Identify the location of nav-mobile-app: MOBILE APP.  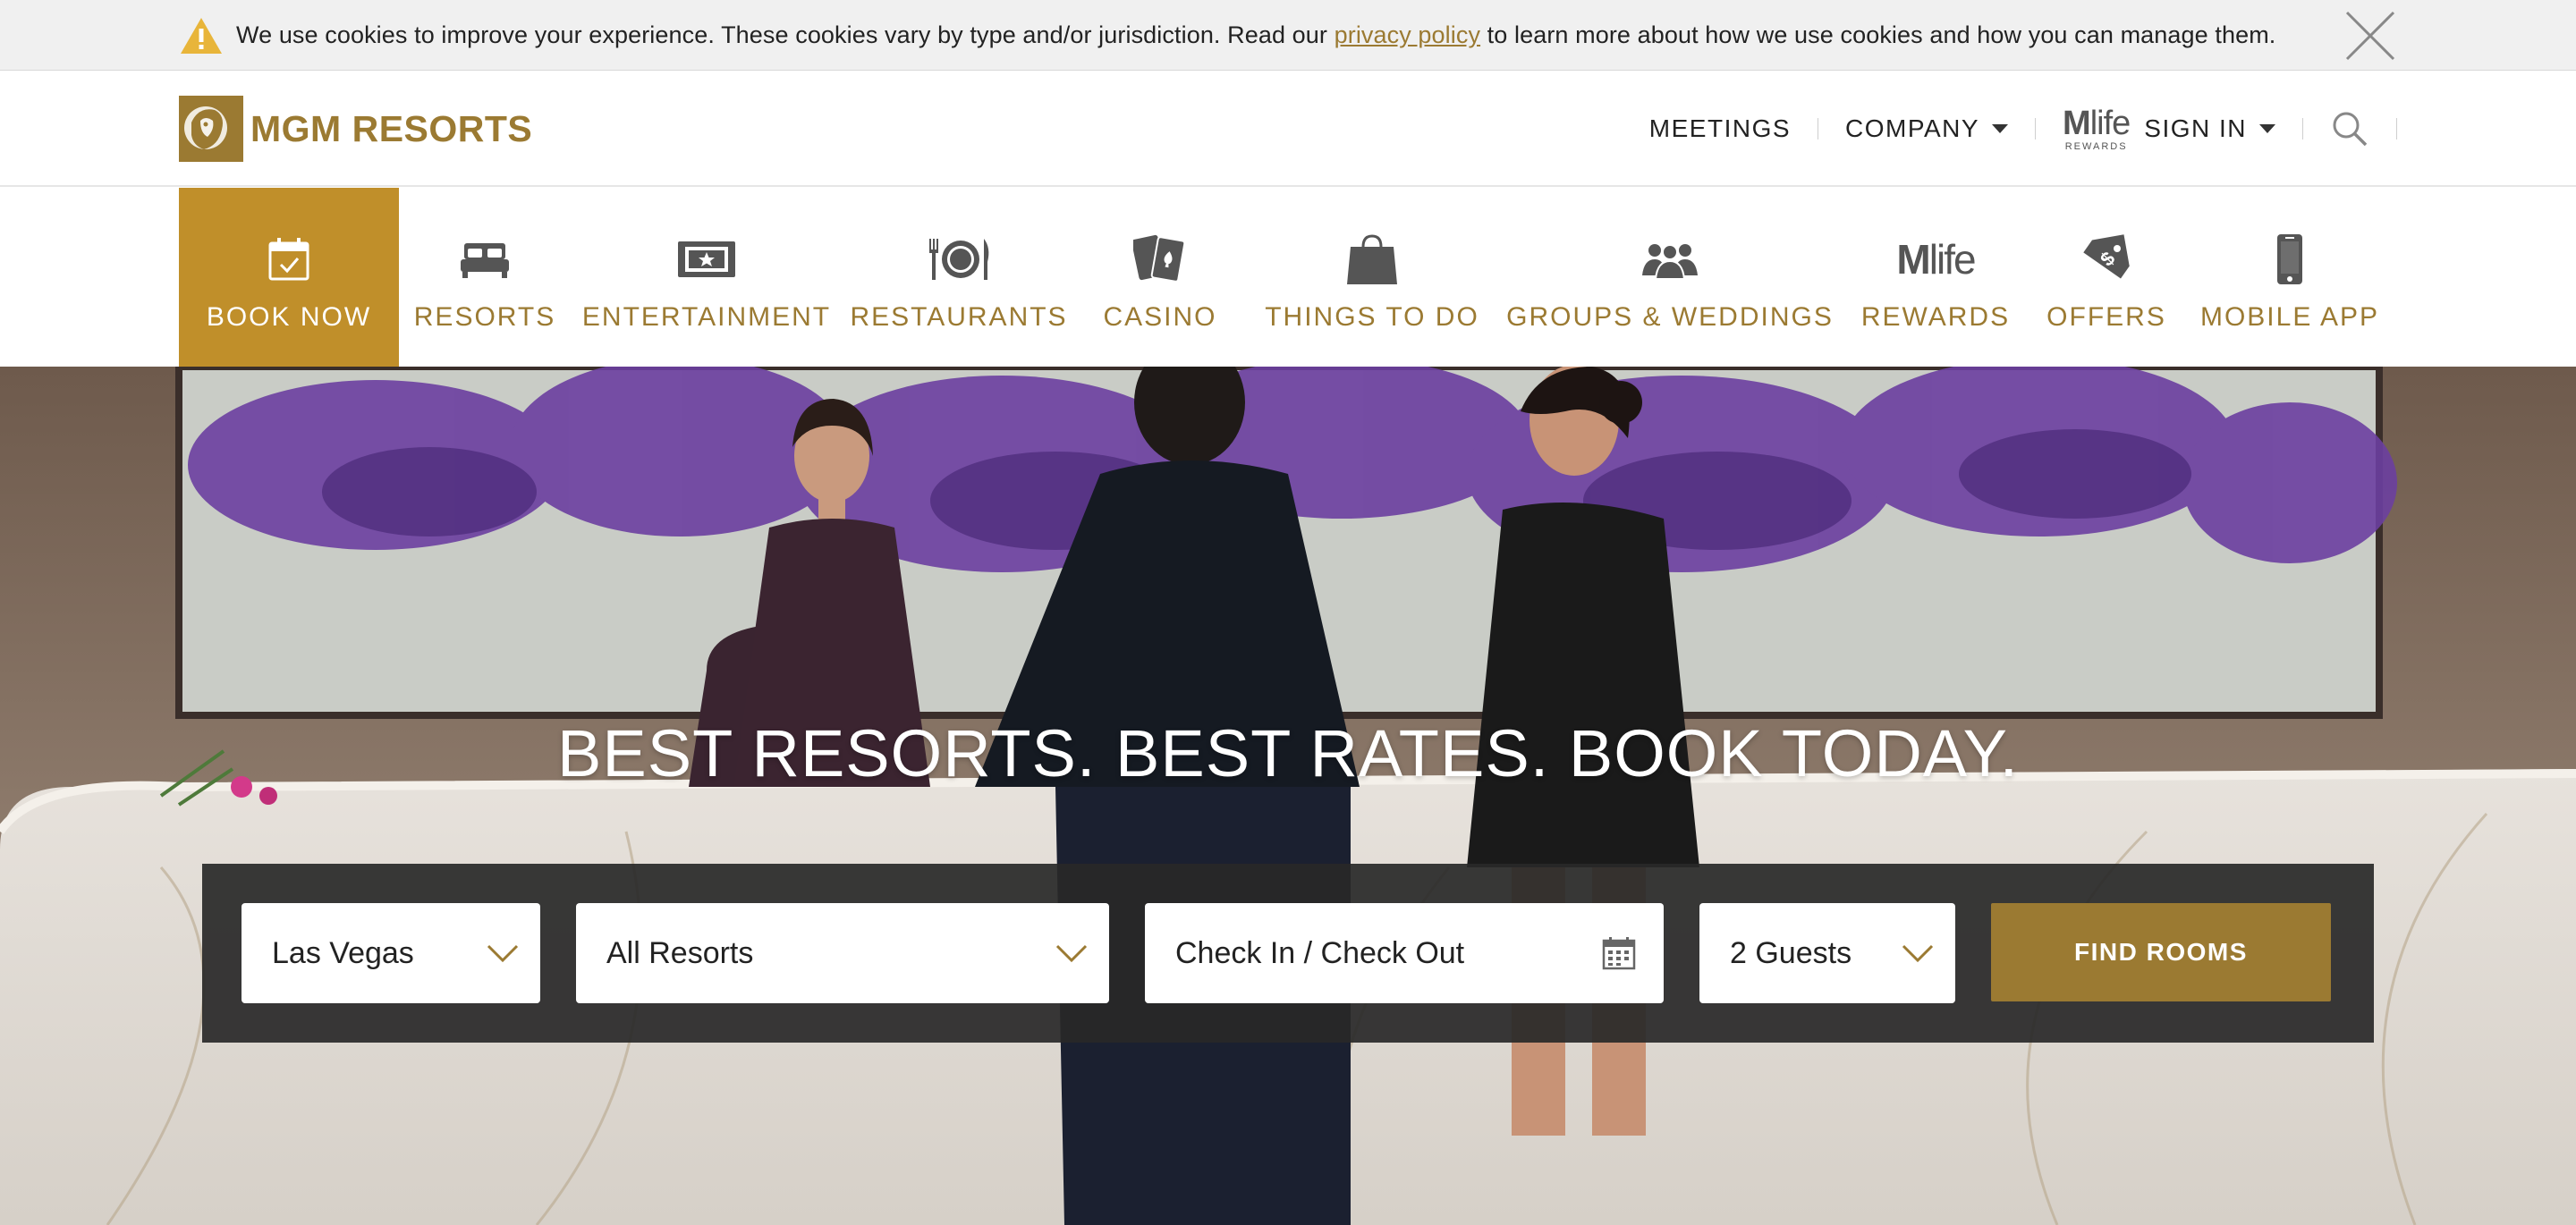
(2289, 277).